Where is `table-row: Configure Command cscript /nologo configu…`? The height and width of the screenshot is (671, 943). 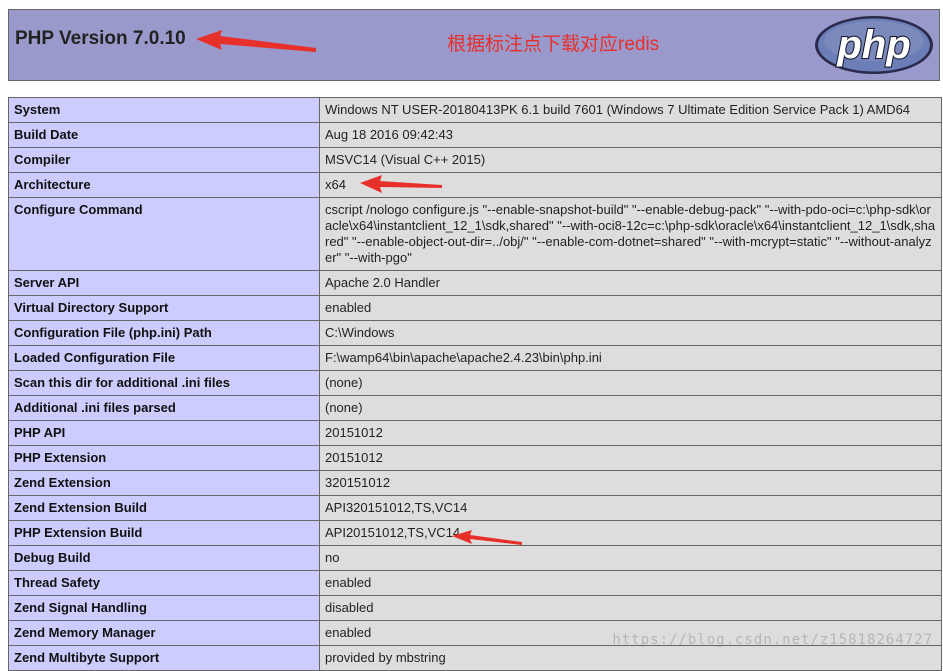
table-row: Configure Command cscript /nologo configu… is located at coordinates (475, 234).